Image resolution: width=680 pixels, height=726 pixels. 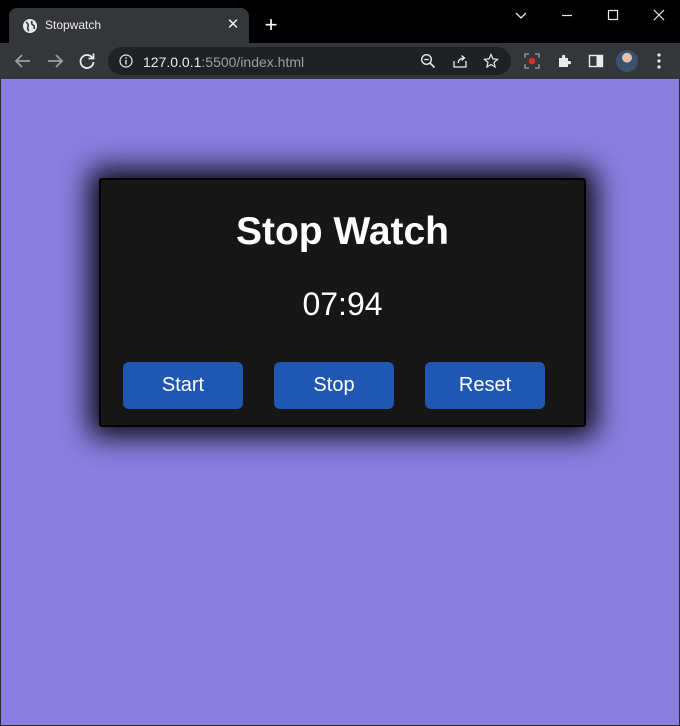 I want to click on zoom-icon, so click(x=428, y=61).